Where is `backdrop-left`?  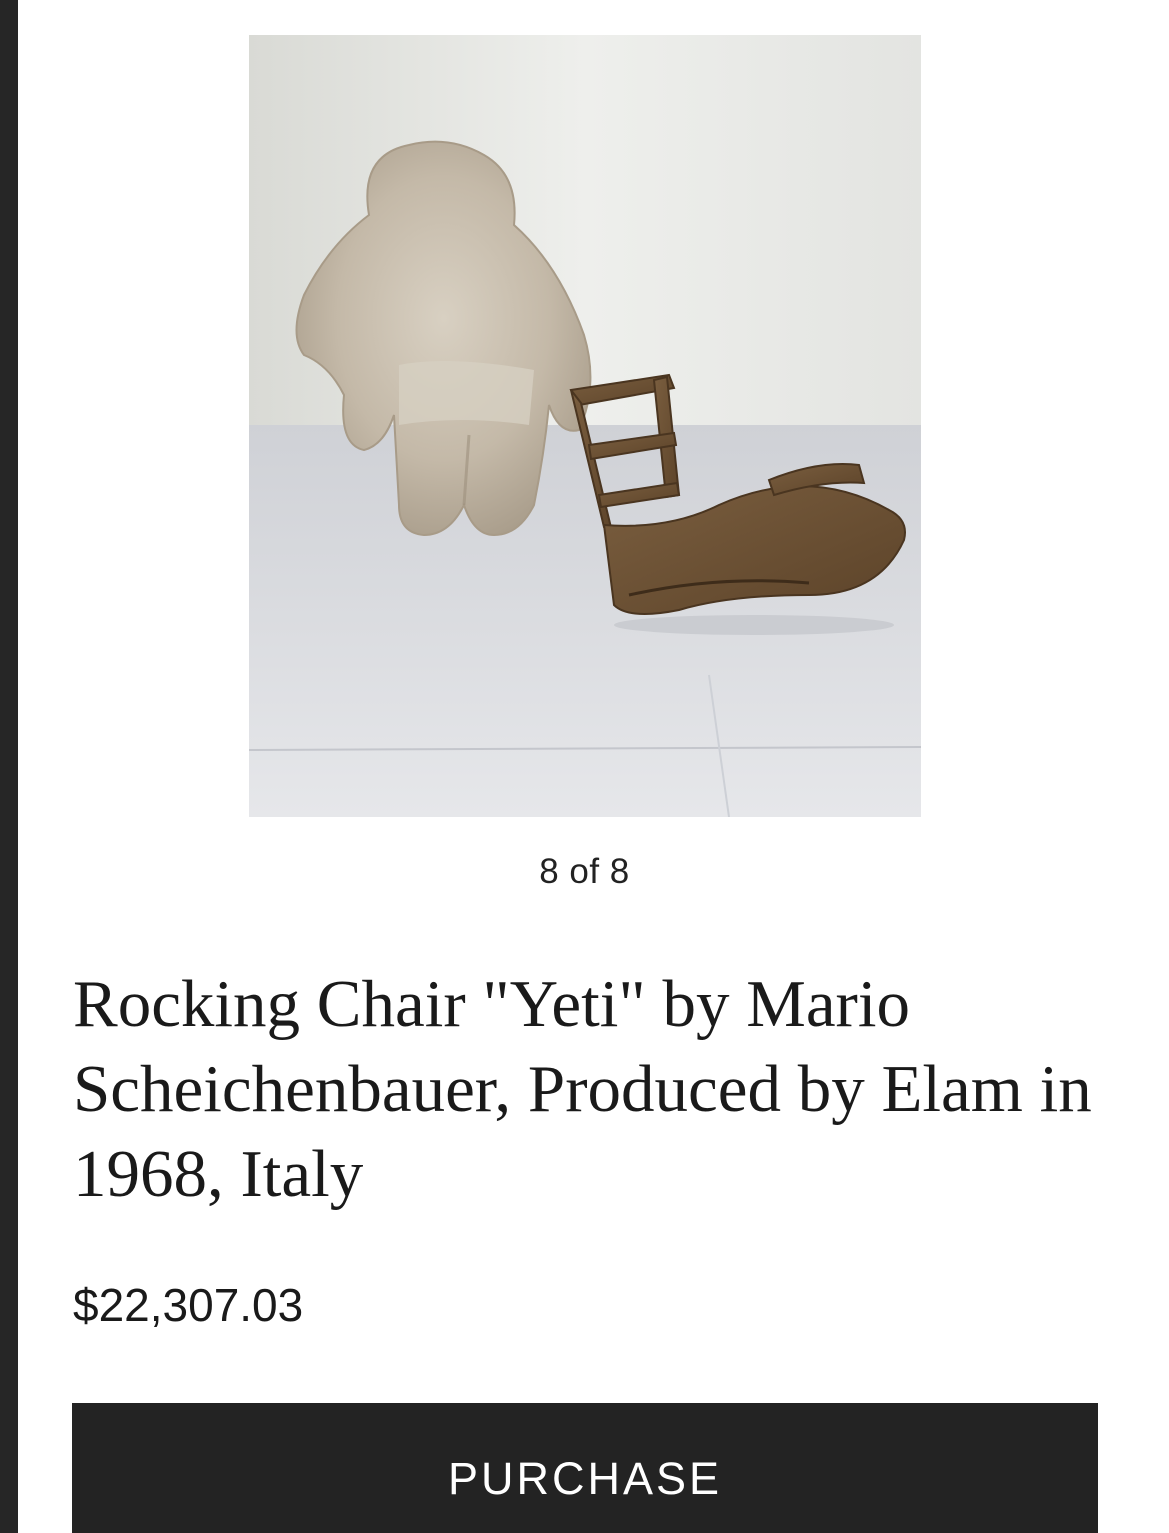 backdrop-left is located at coordinates (10, 766).